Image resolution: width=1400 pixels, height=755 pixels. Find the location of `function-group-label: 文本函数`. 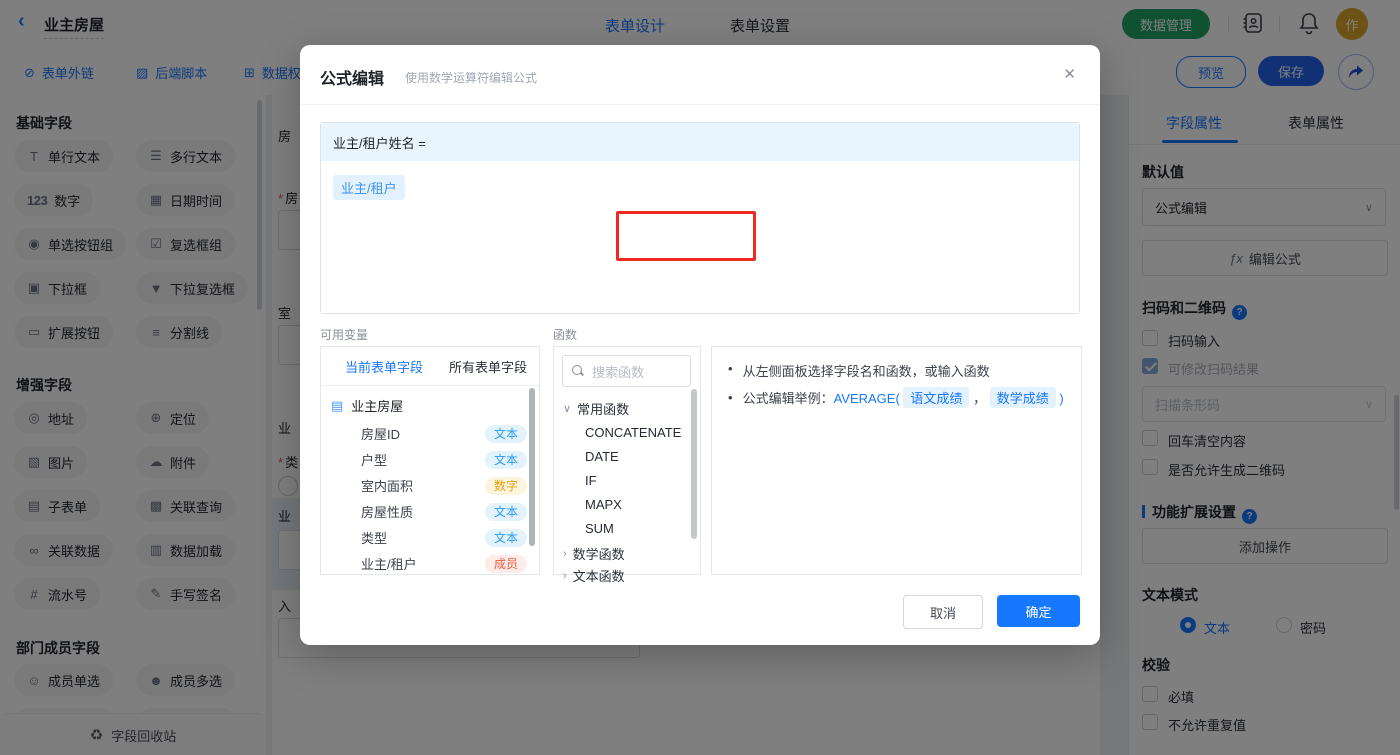

function-group-label: 文本函数 is located at coordinates (598, 576).